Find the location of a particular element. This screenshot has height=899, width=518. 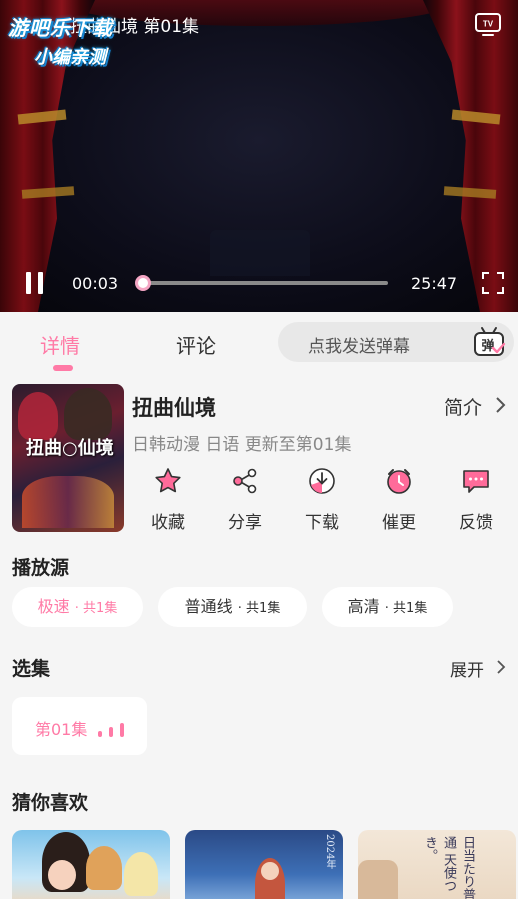

progress-knob is located at coordinates (143, 283).